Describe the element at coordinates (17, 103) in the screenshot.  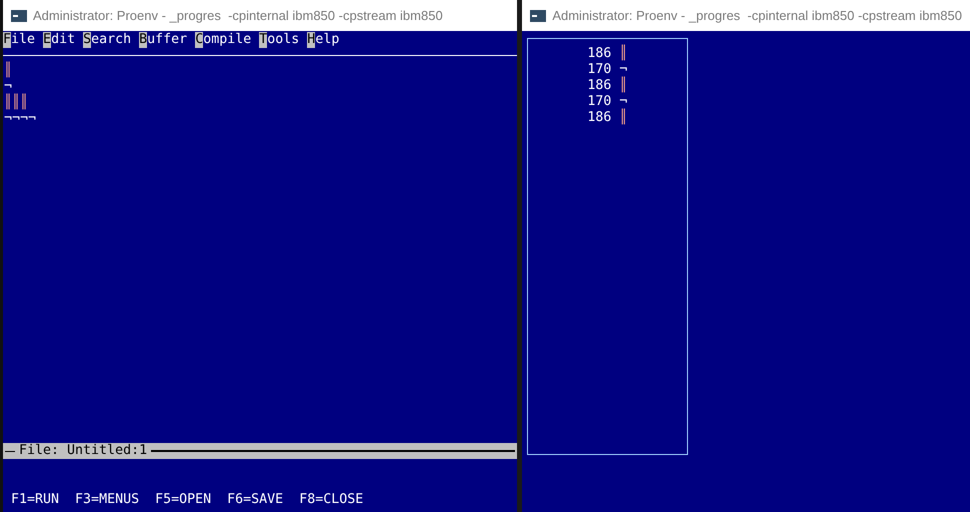
I see `editor-line: ║║║` at that location.